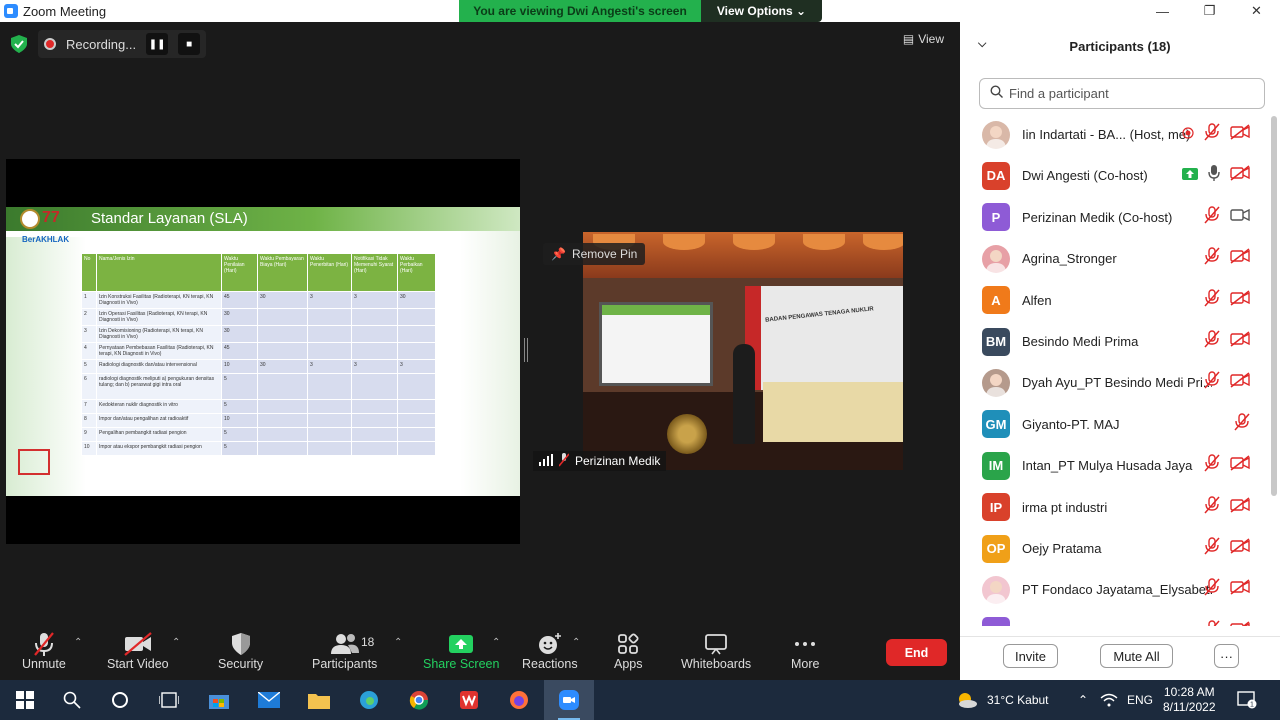  Describe the element at coordinates (1083, 700) in the screenshot. I see `tray-overflow-chevron-icon: ⌃` at that location.